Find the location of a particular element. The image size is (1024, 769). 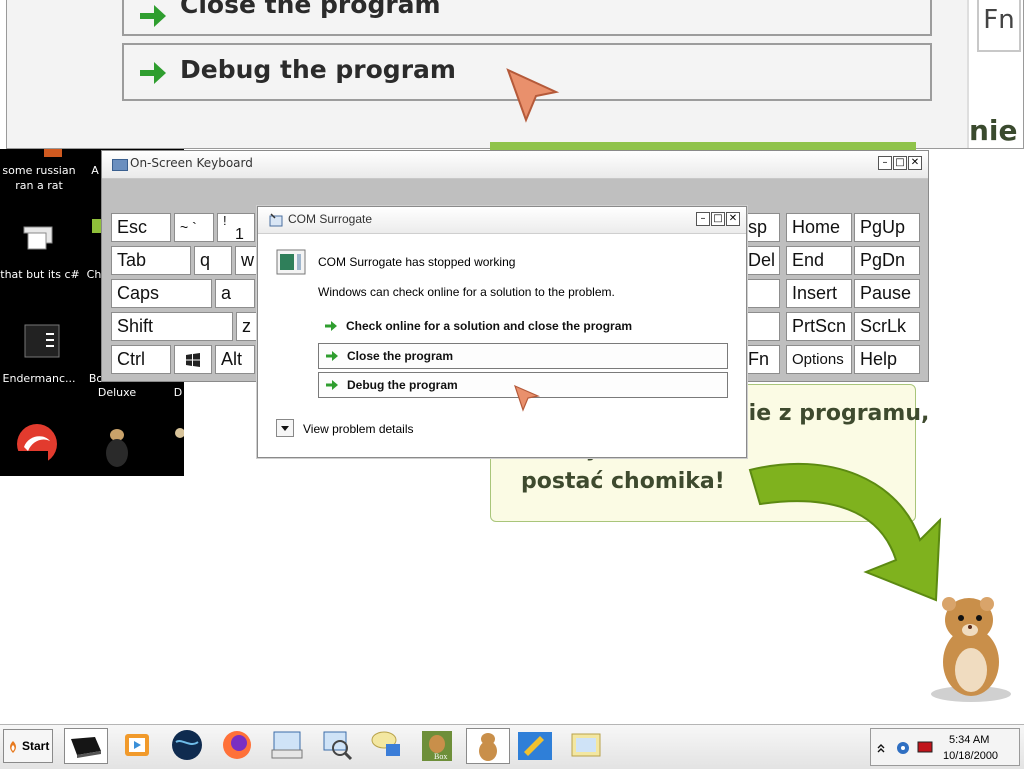

key-help: Help is located at coordinates (887, 359).